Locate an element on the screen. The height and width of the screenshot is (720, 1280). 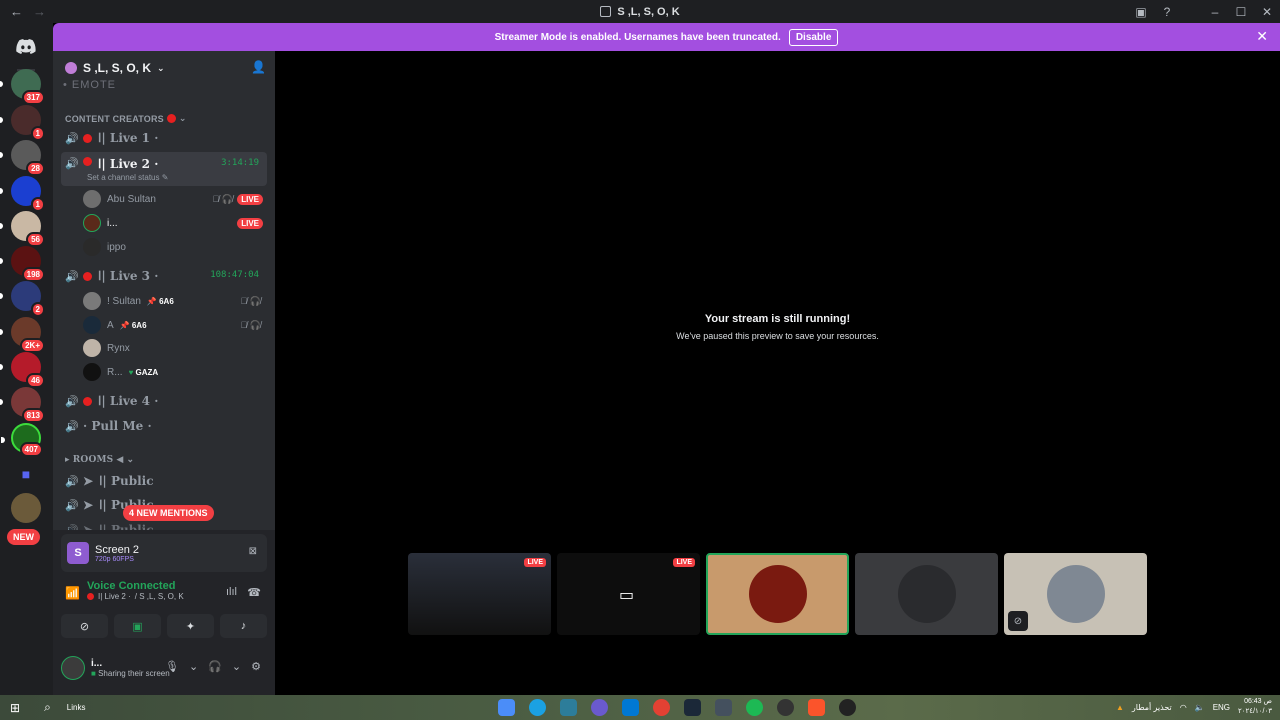
voice-user: Rynx is located at coordinates (175, 348).